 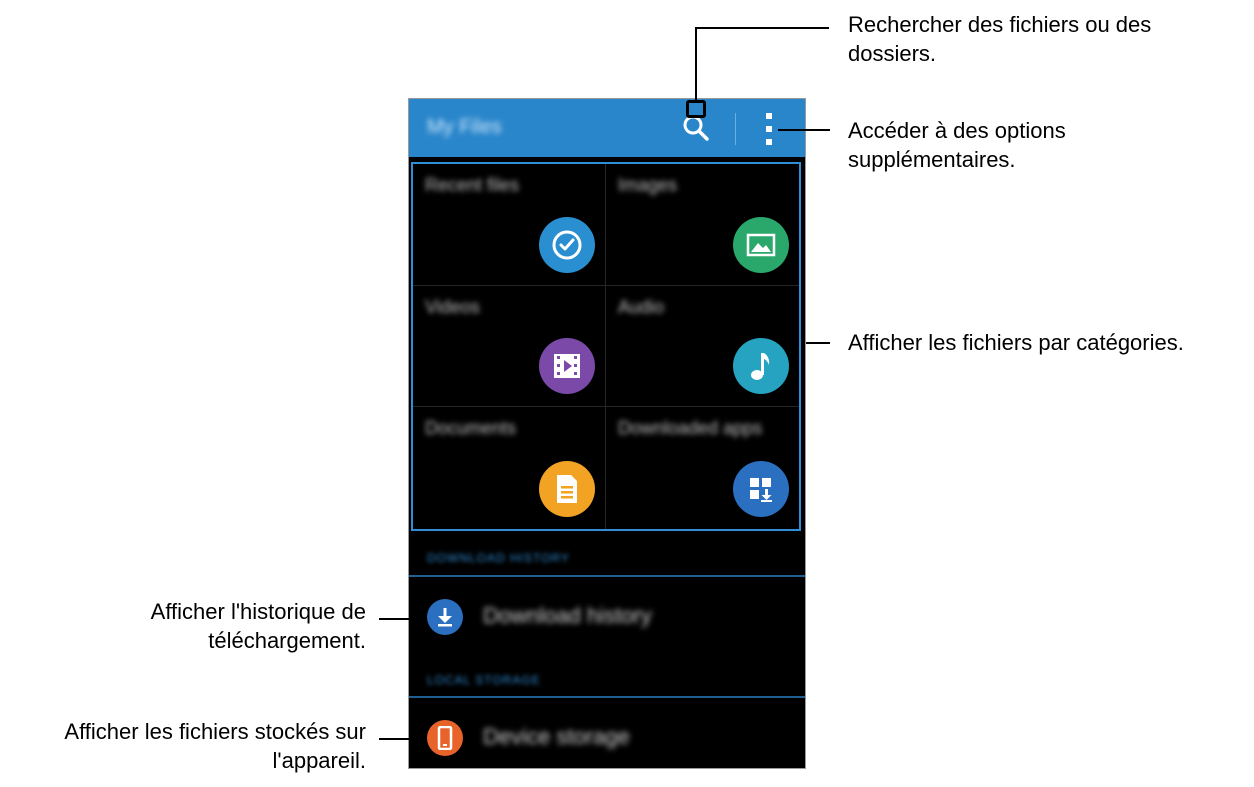 I want to click on app-title: My Files, so click(x=464, y=127).